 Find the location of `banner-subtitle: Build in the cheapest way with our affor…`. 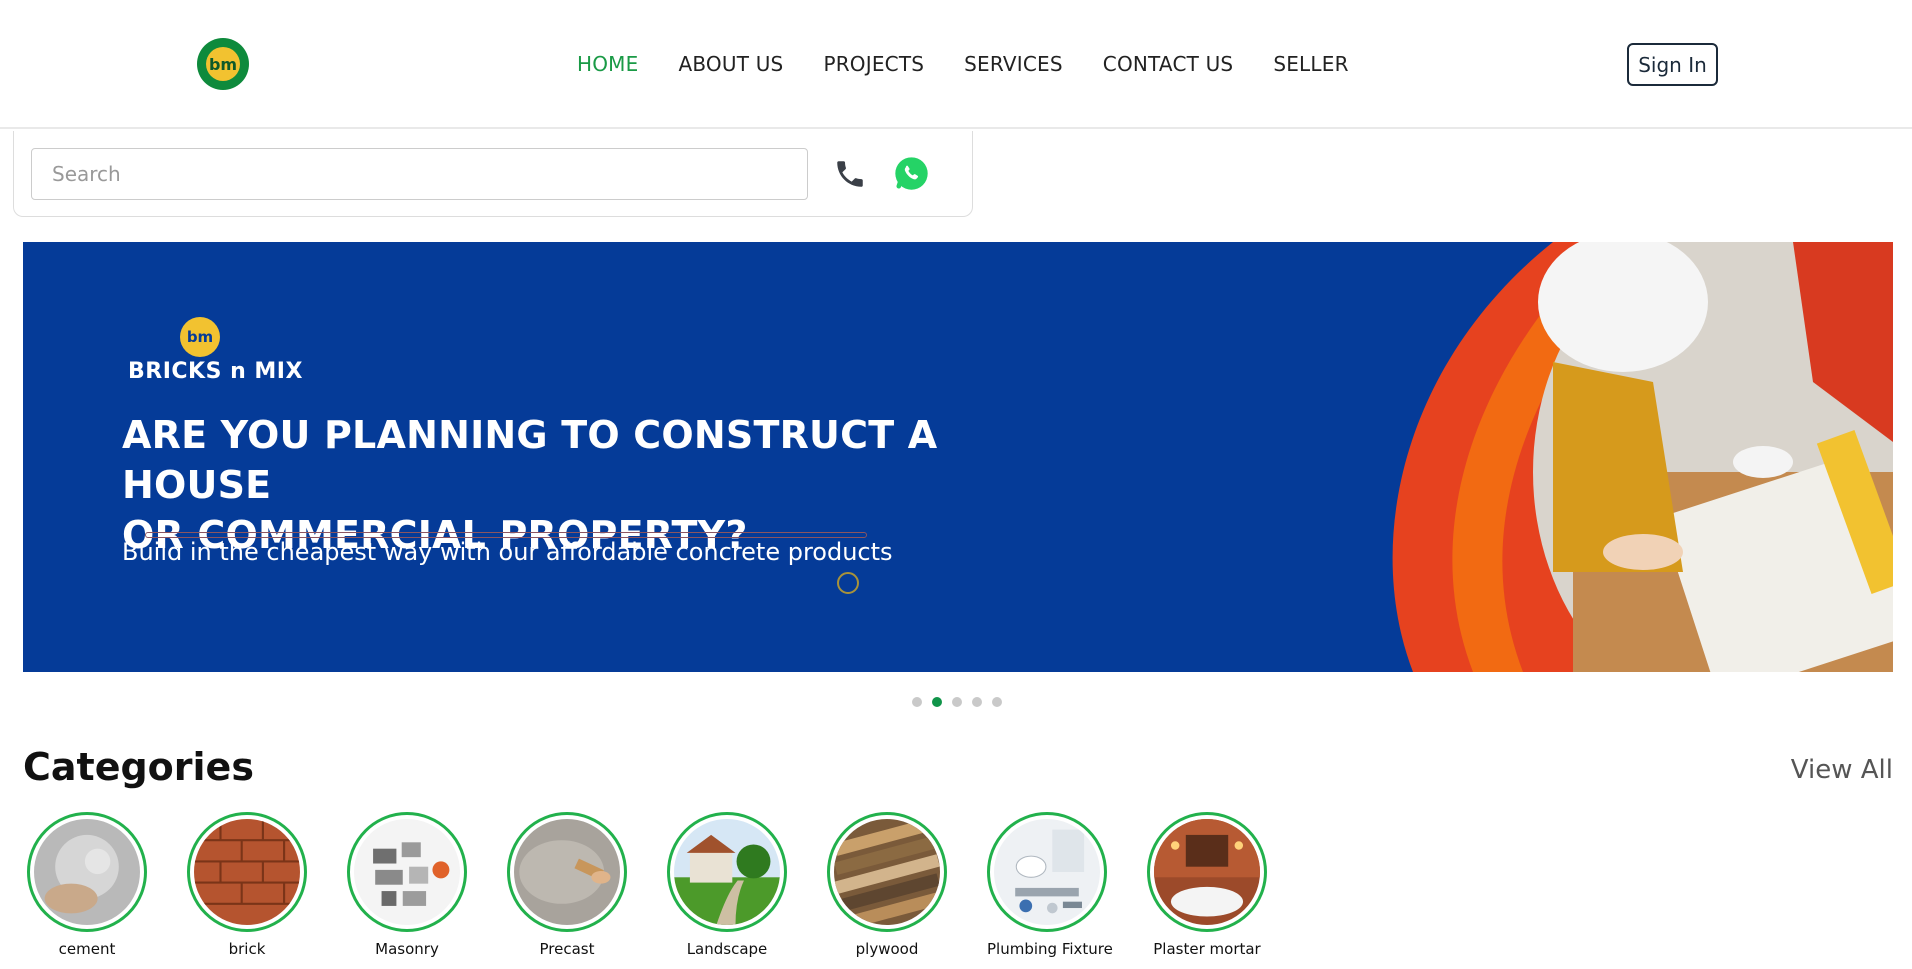

banner-subtitle: Build in the cheapest way with our affor… is located at coordinates (507, 552).